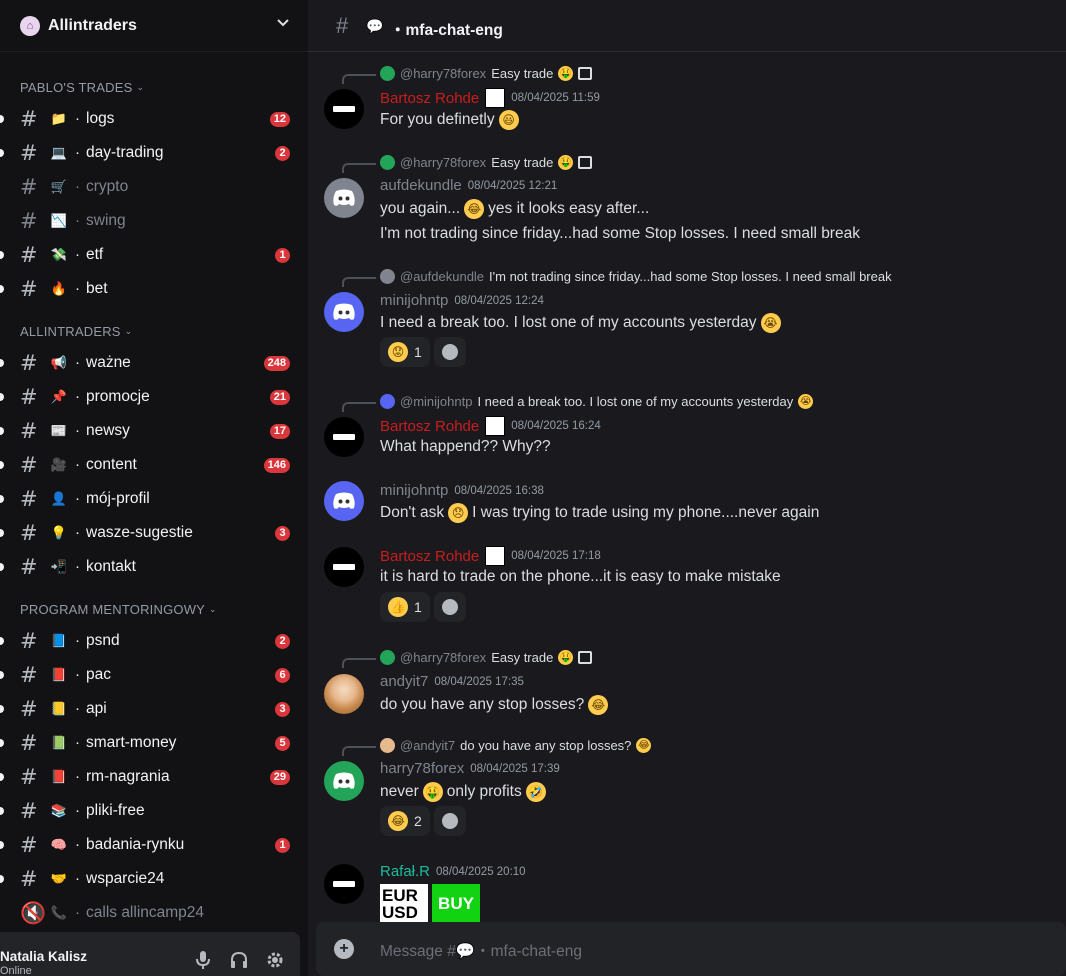 This screenshot has width=1066, height=976. I want to click on channel-item: # 🤝 · wsparcie24, so click(150, 879).